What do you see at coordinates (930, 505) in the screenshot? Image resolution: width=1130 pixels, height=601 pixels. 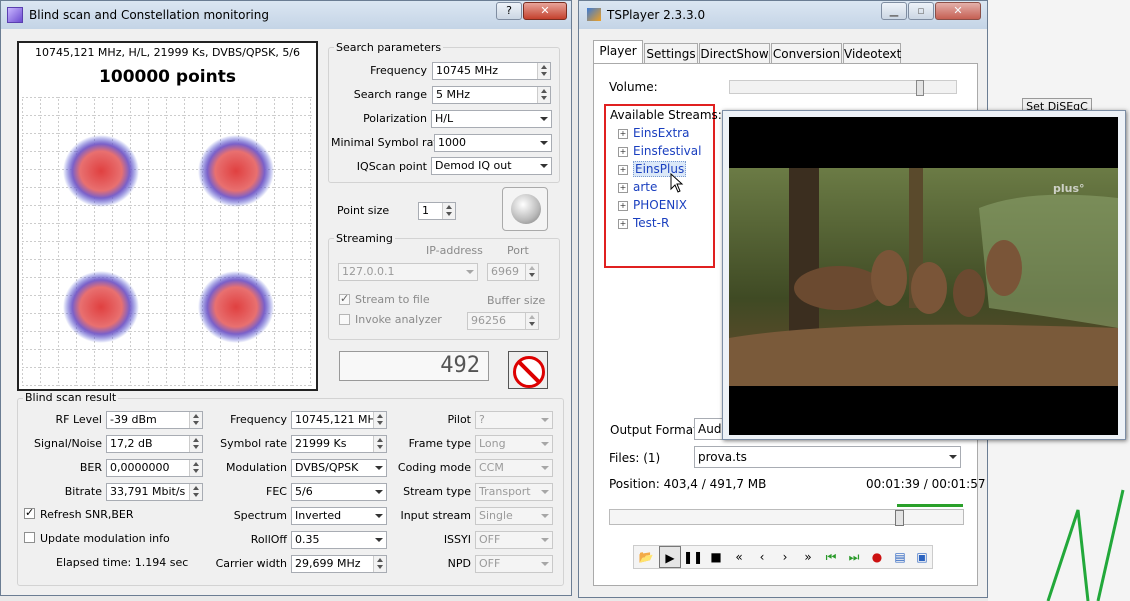 I see `buffer-indicator` at bounding box center [930, 505].